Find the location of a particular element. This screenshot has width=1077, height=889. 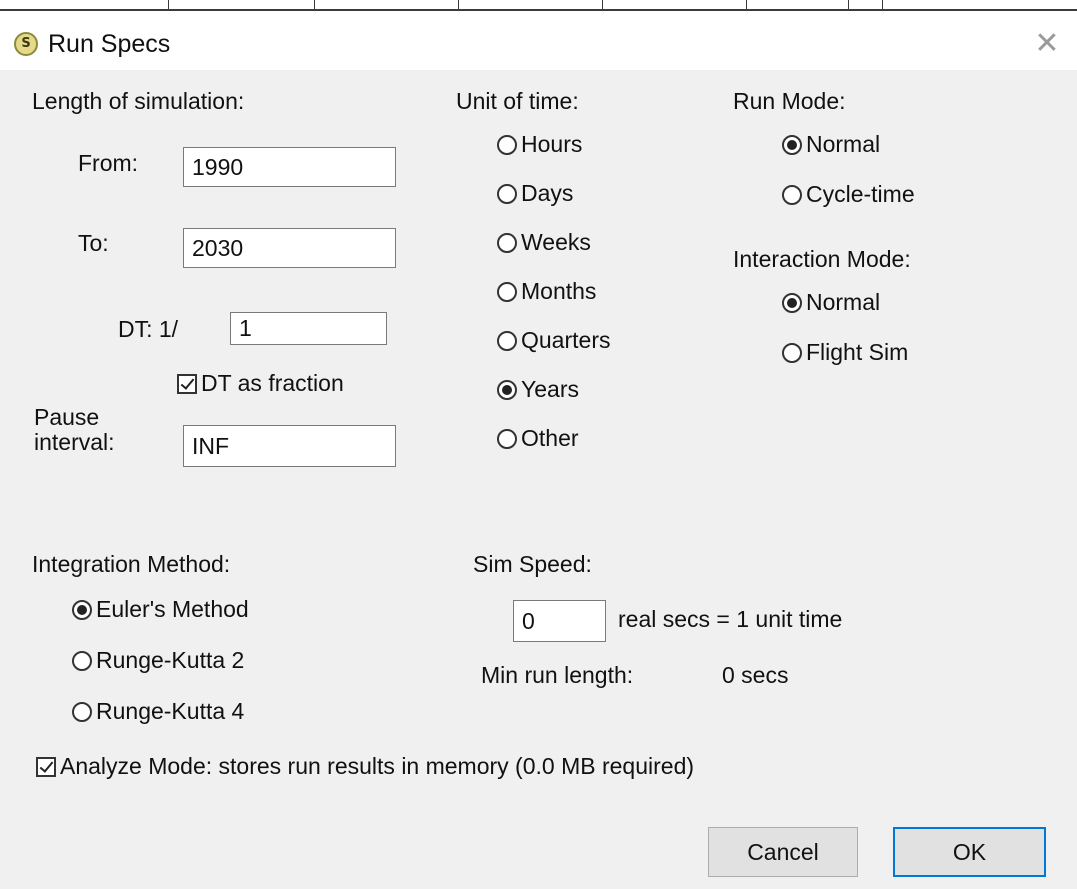

radio-label: Cycle-time is located at coordinates (860, 194).